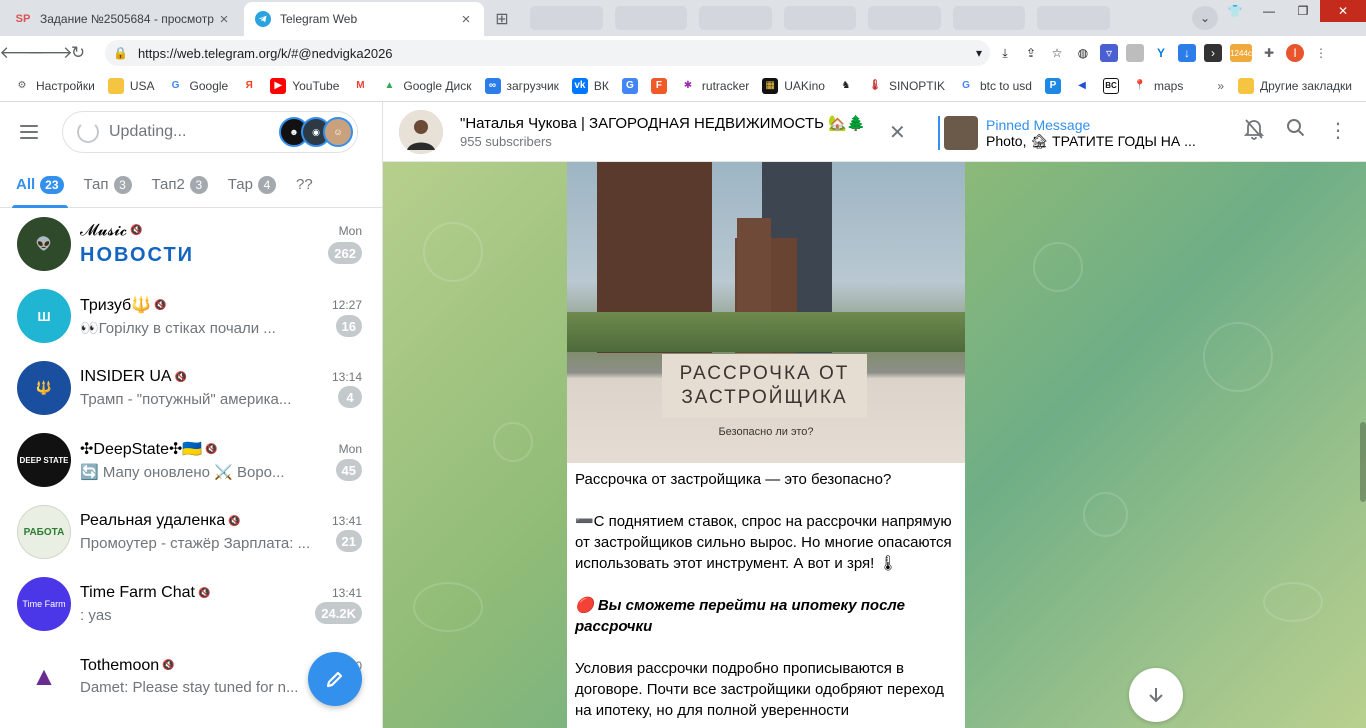  Describe the element at coordinates (820, 18) in the screenshot. I see `other-tabs` at that location.